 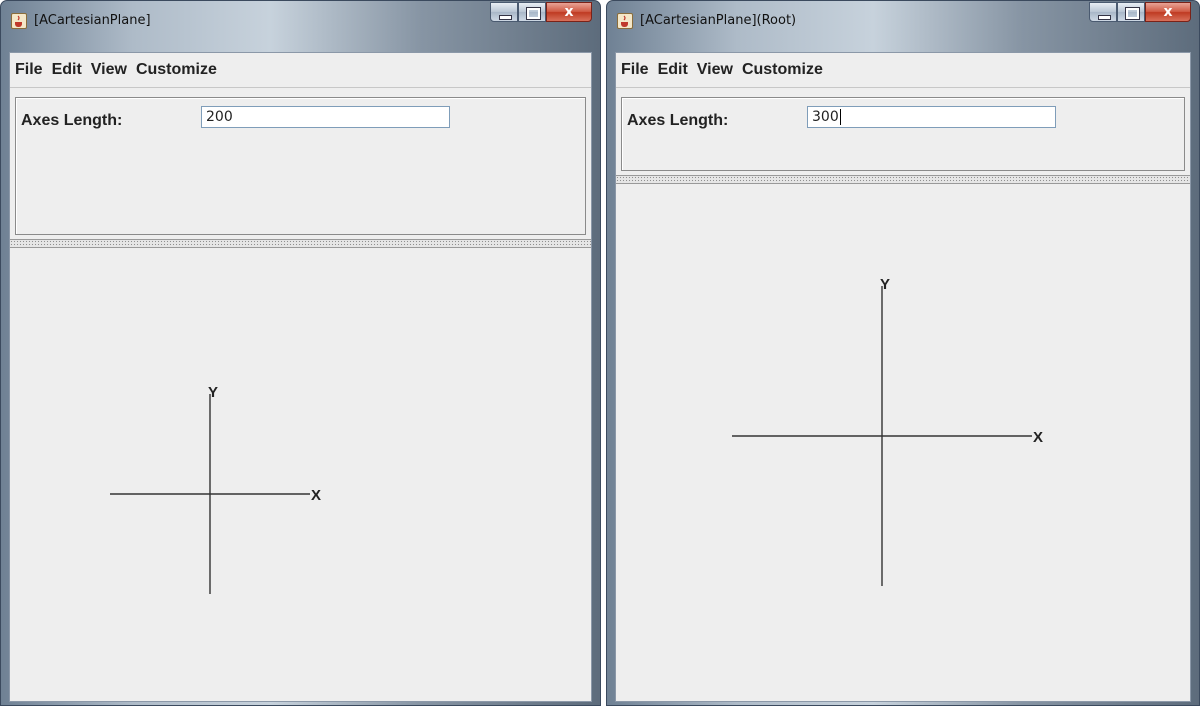 What do you see at coordinates (300, 19) in the screenshot?
I see `title-bar: [ACartesianPlane] x` at bounding box center [300, 19].